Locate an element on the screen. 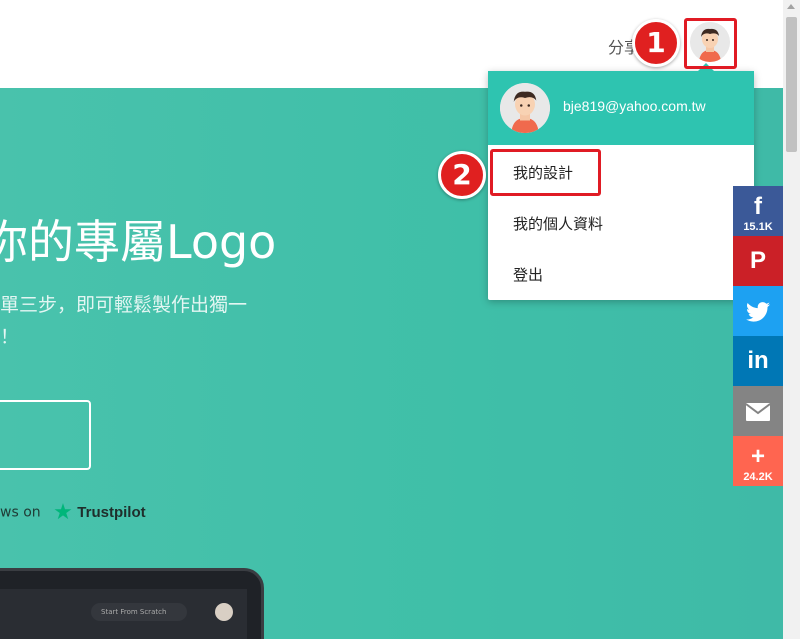 This screenshot has width=800, height=639. account-dropdown-menu: bje819@yahoo.com.tw 我的設計 我的個人資料 登出 is located at coordinates (621, 181).